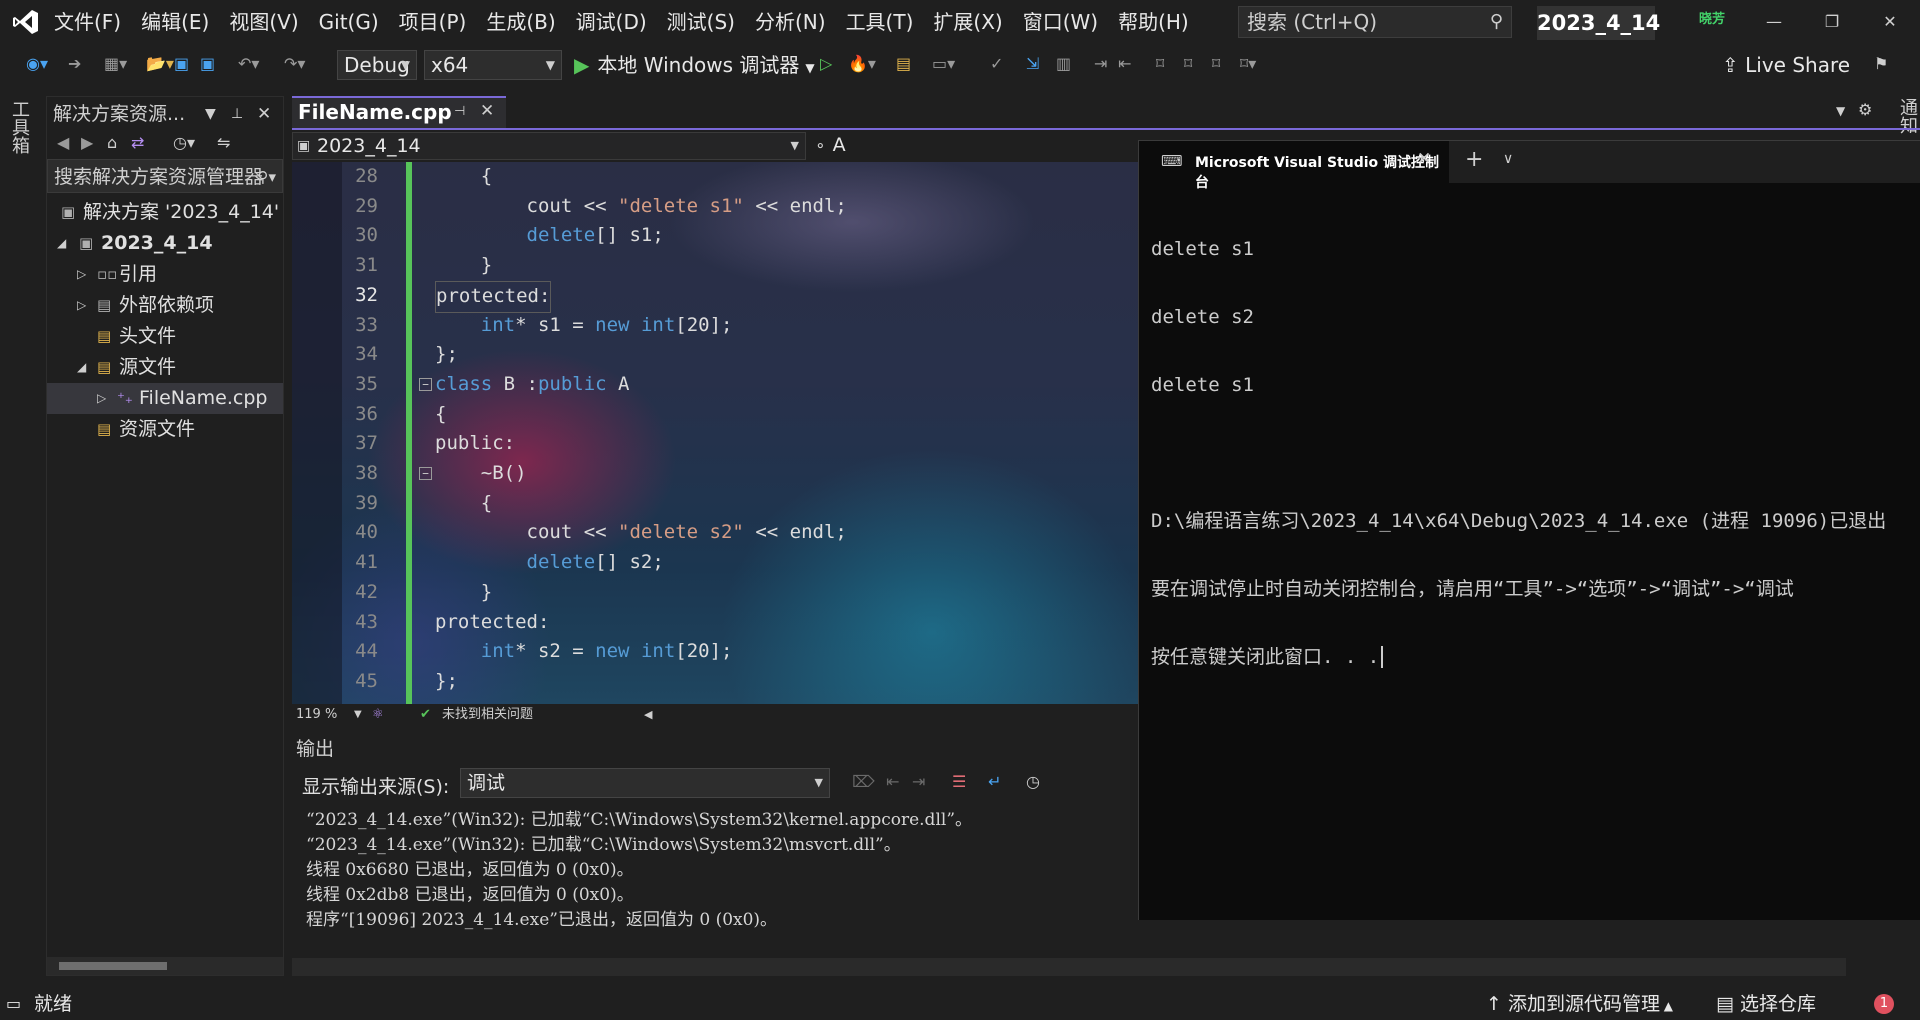 The height and width of the screenshot is (1020, 1920). Describe the element at coordinates (399, 112) in the screenshot. I see `tab-filename-cpp: FileName.cpp ⊣ ✕` at that location.